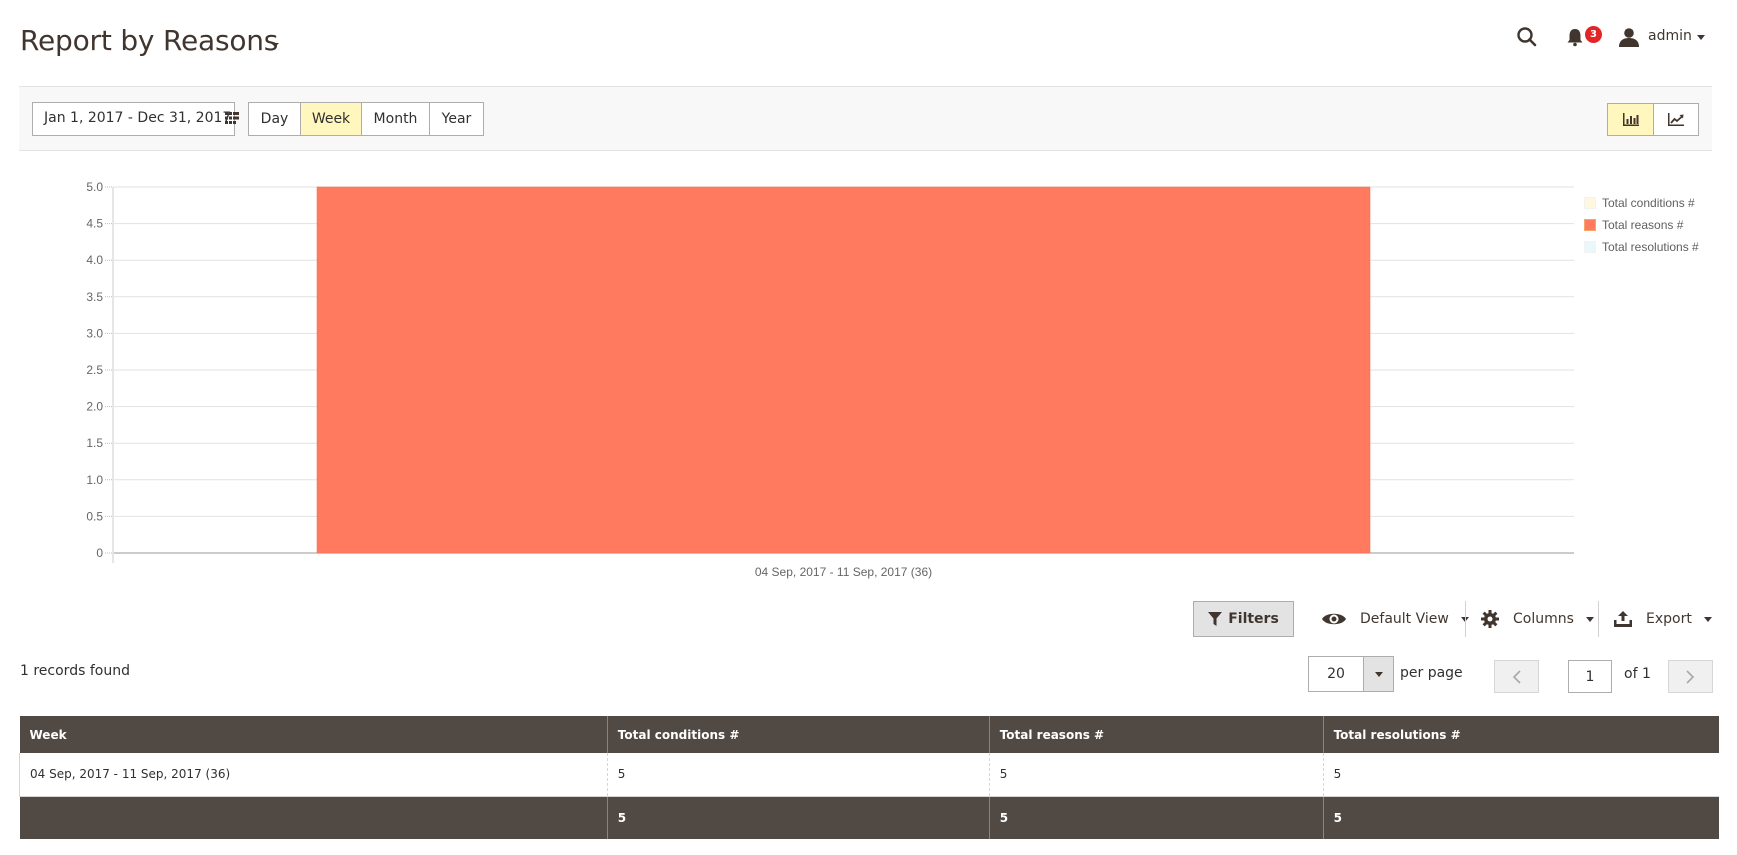 The height and width of the screenshot is (855, 1737). I want to click on filters-button: Filters, so click(1243, 619).